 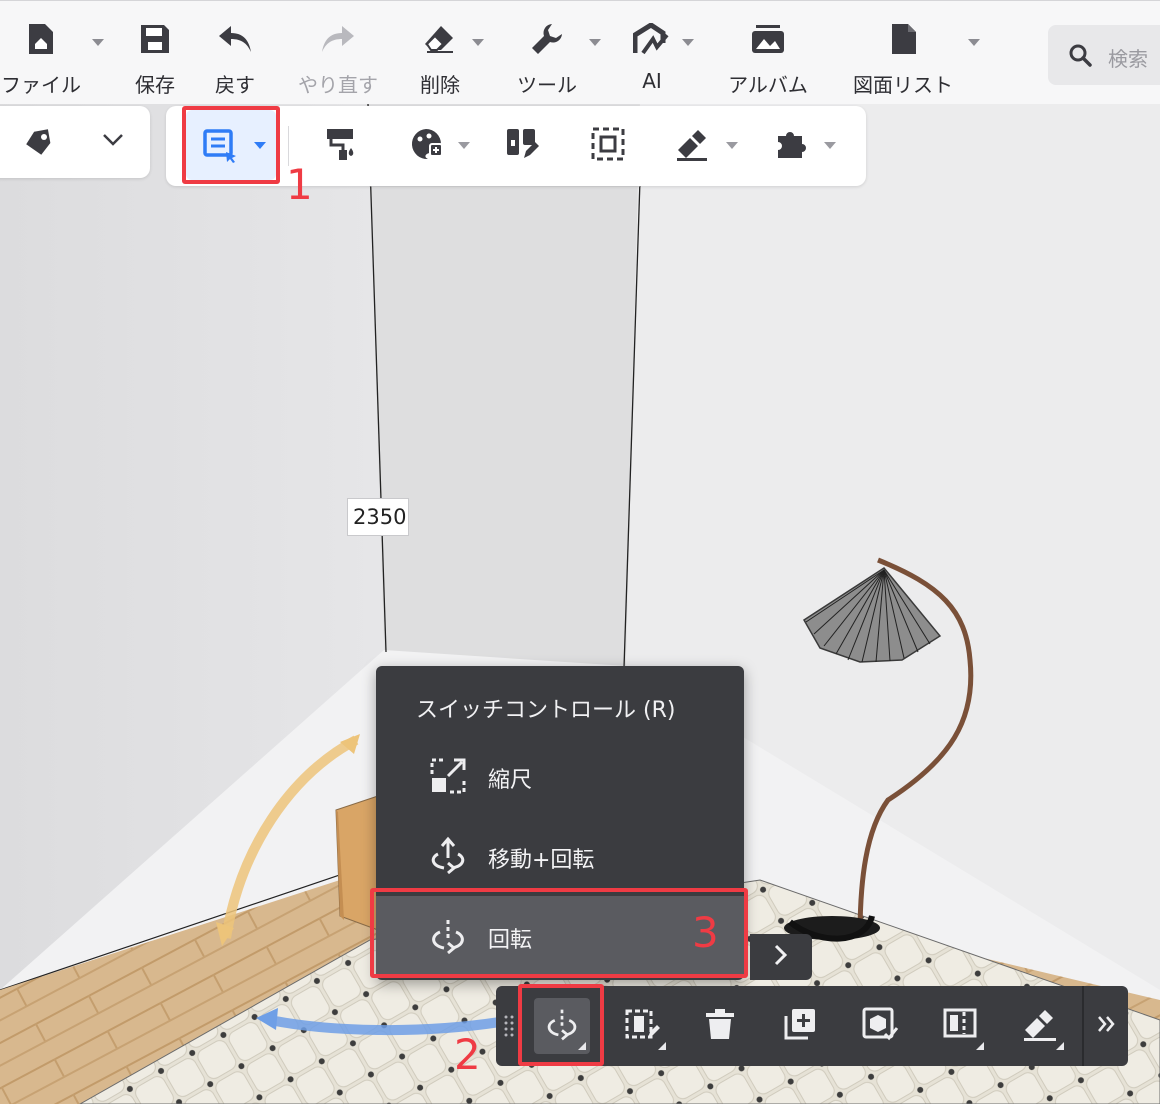 I want to click on duplicate-tool-button, so click(x=800, y=1026).